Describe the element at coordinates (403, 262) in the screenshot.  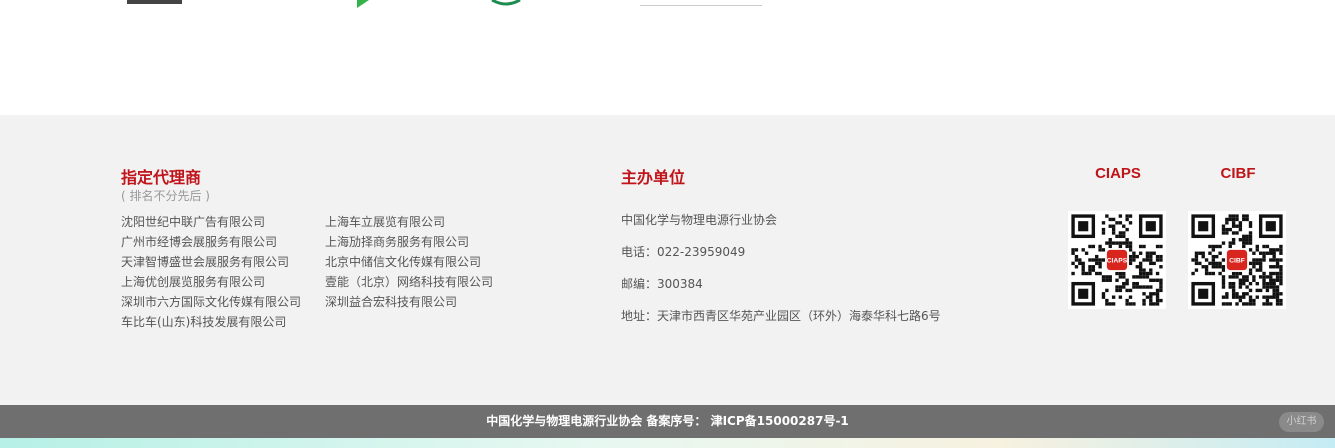
I see `agent-item: 北京中储信文化传媒有限公司` at that location.